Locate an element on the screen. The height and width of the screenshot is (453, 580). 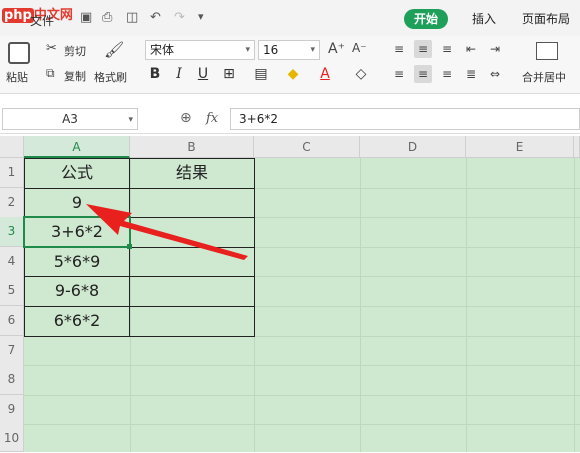
annotation-arrow is located at coordinates (167, 232).